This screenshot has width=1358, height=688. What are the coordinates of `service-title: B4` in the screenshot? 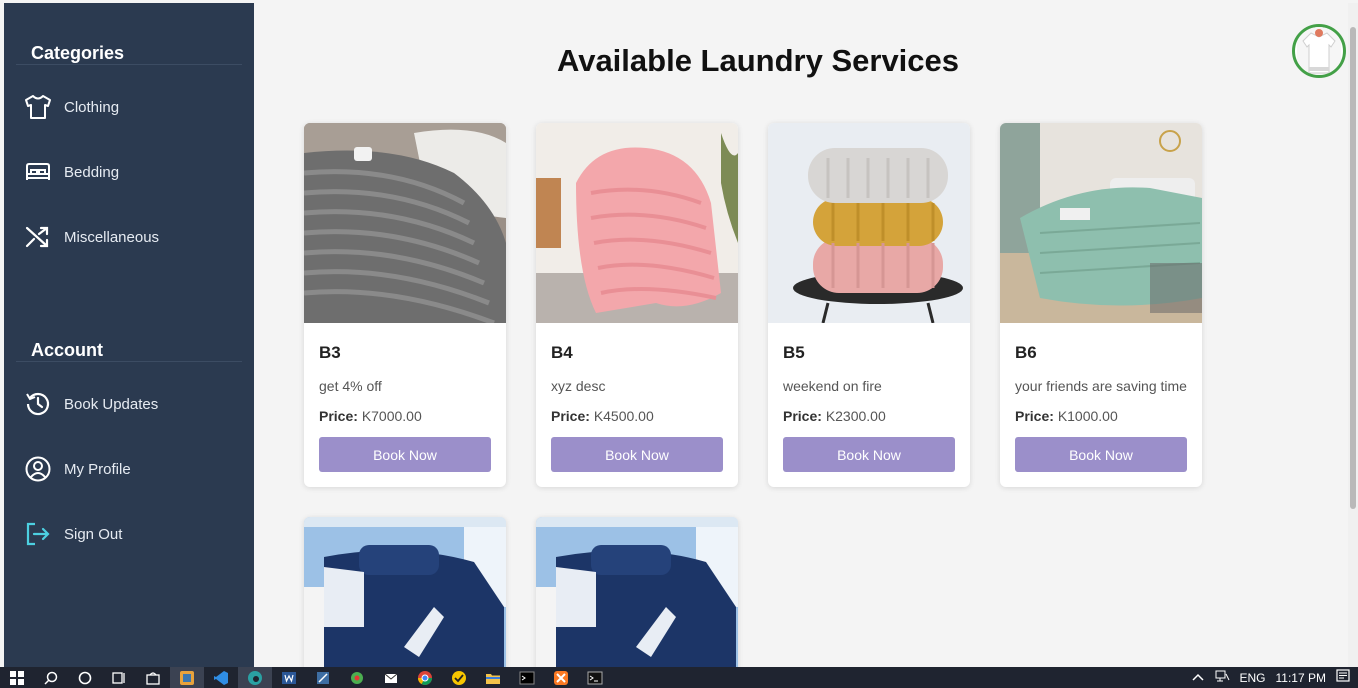 It's located at (562, 352).